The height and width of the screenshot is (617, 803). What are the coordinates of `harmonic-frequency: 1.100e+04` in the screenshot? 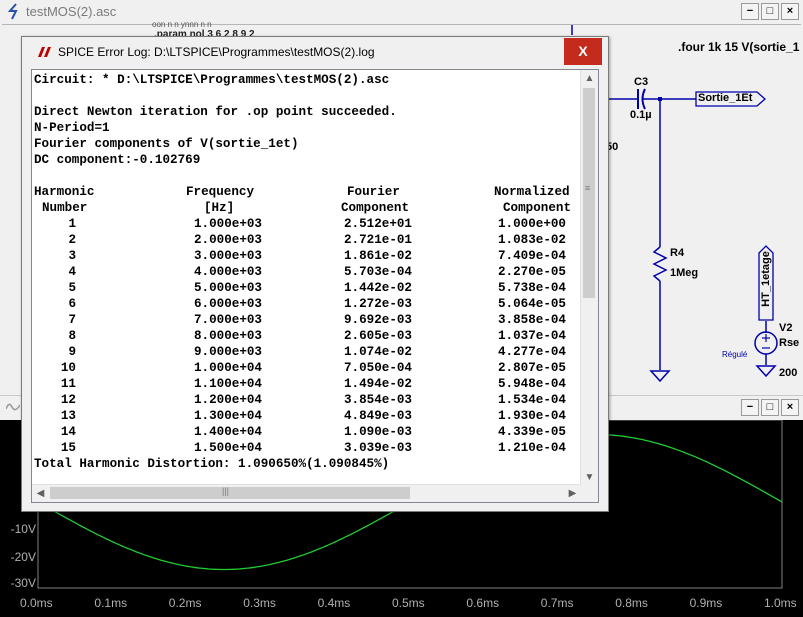 It's located at (227, 384).